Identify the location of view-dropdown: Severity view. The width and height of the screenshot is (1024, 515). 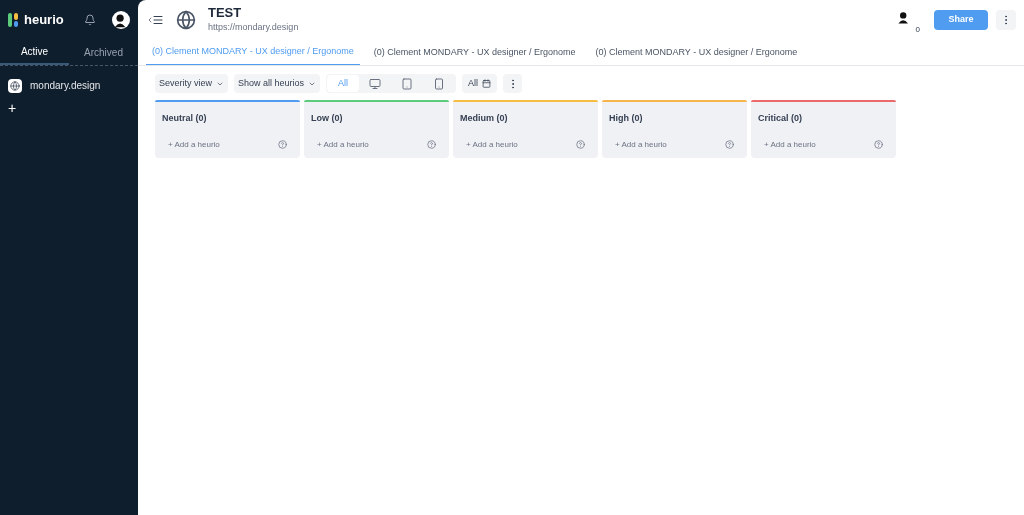
(191, 83).